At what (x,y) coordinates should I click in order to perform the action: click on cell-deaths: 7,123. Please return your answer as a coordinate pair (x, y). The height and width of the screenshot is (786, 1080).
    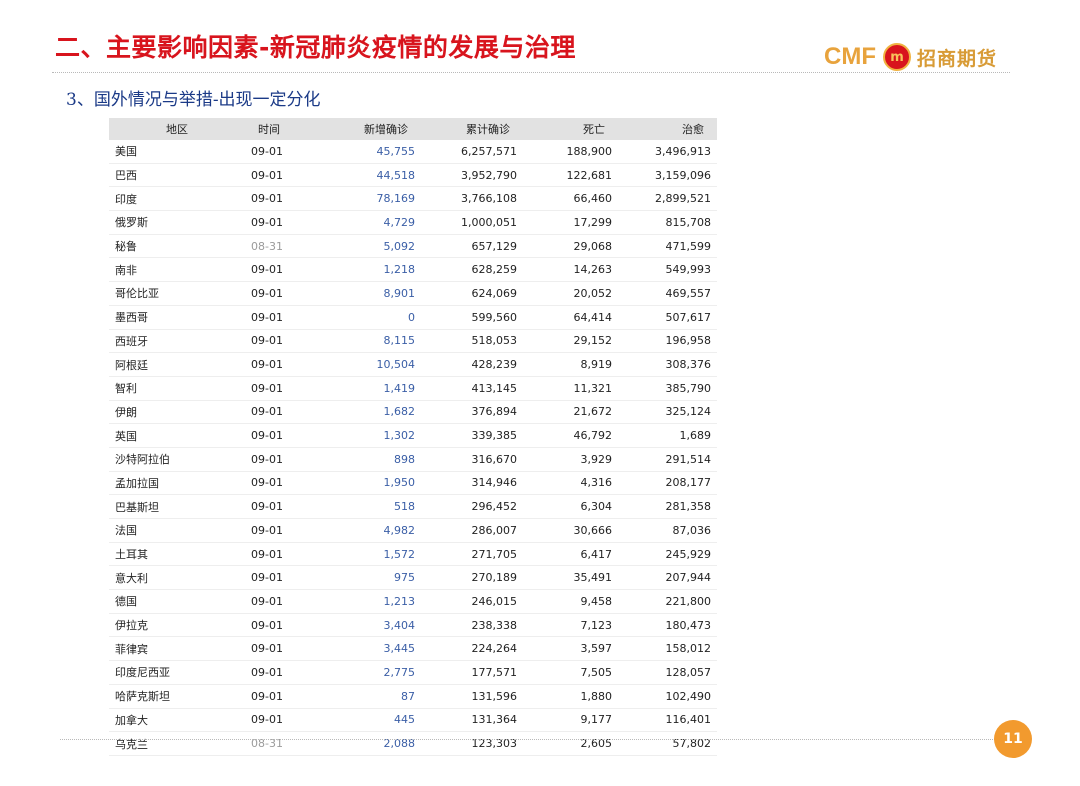
    Looking at the image, I should click on (570, 625).